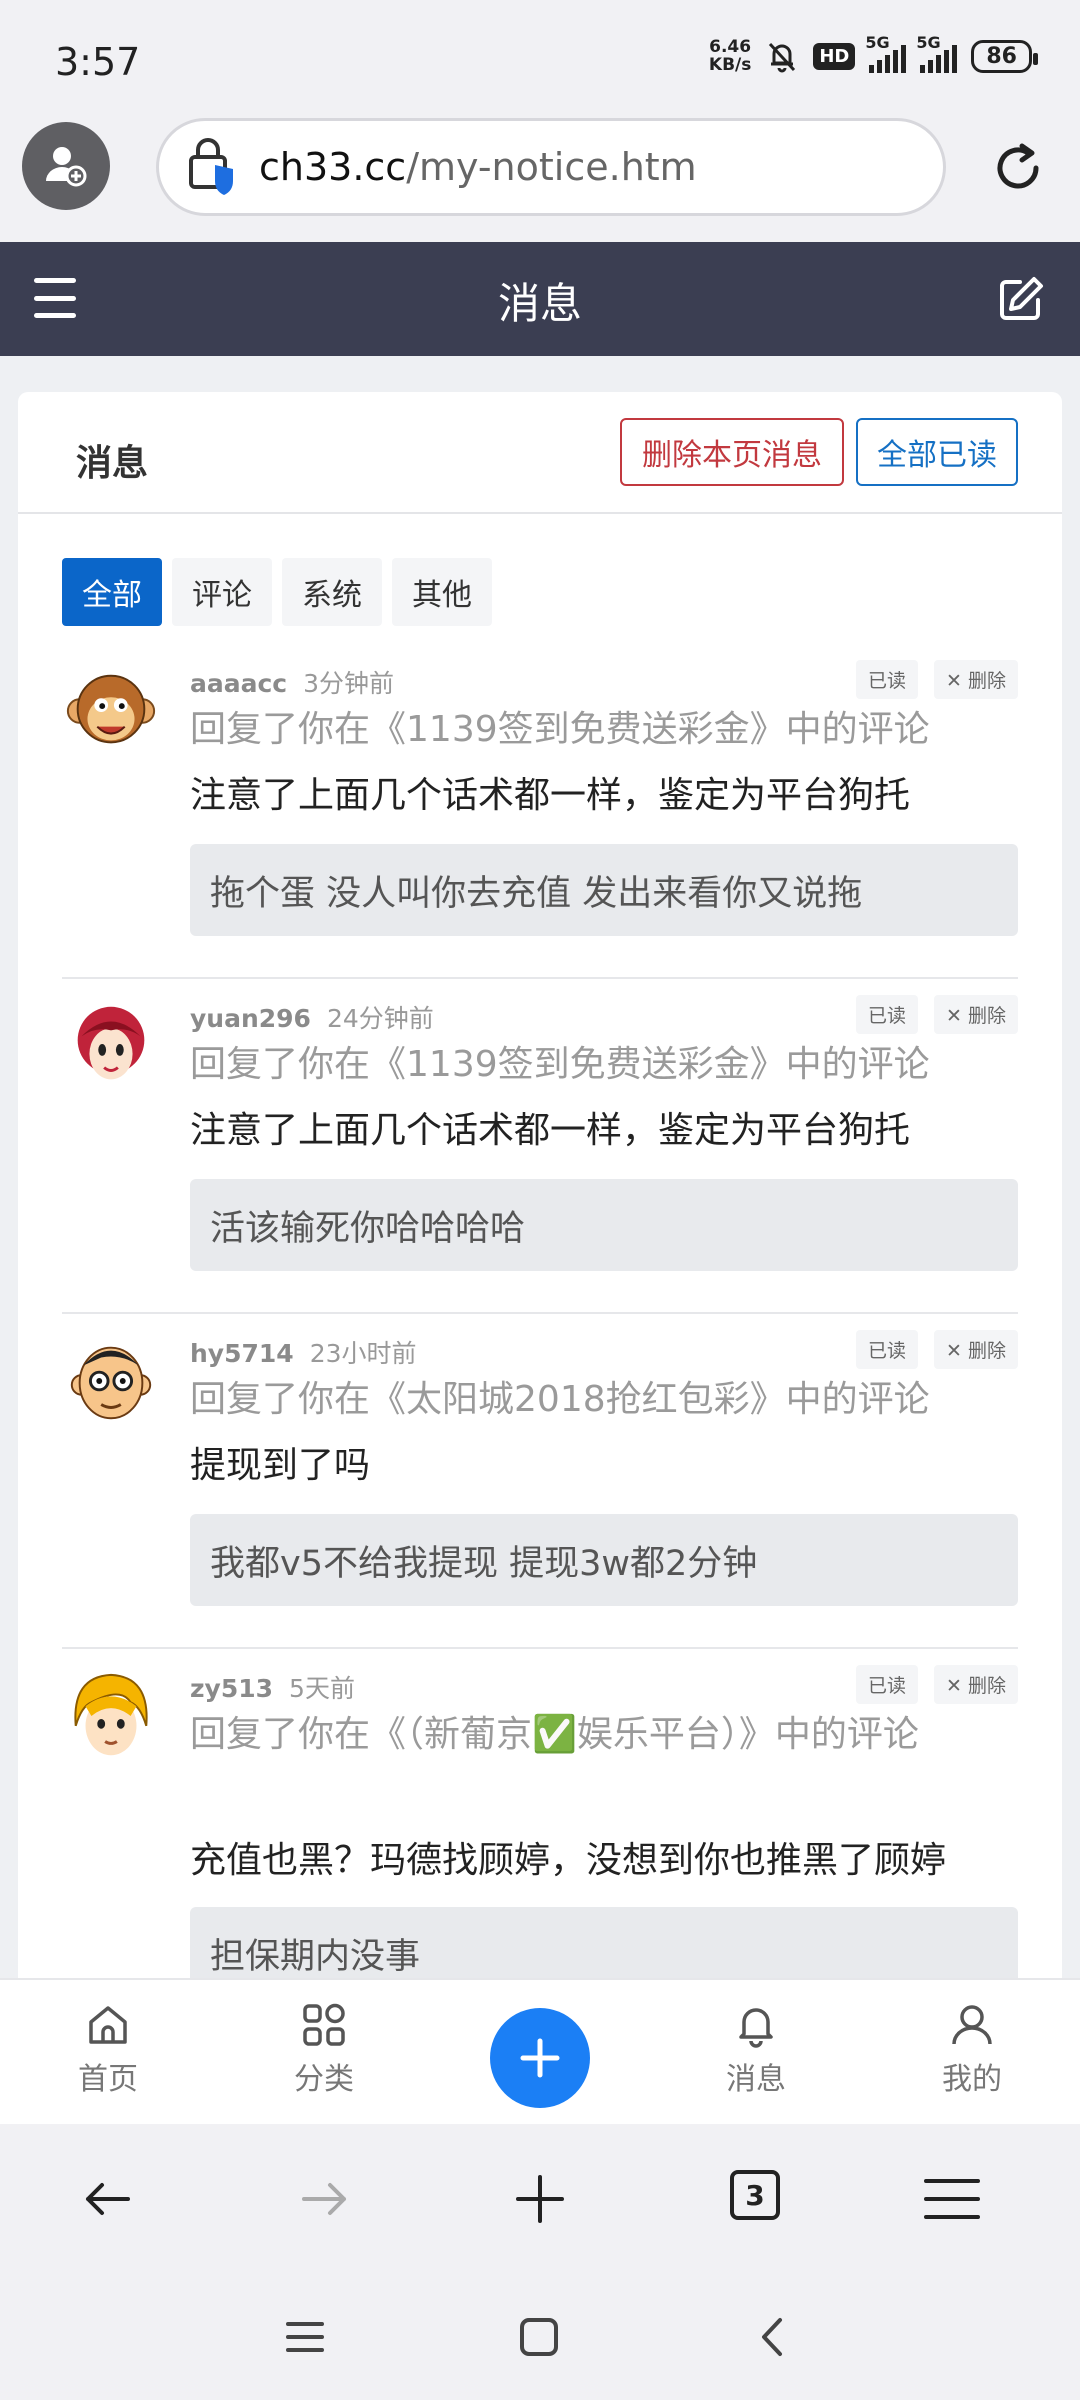 This screenshot has width=1080, height=2400. Describe the element at coordinates (972, 2025) in the screenshot. I see `user-icon` at that location.